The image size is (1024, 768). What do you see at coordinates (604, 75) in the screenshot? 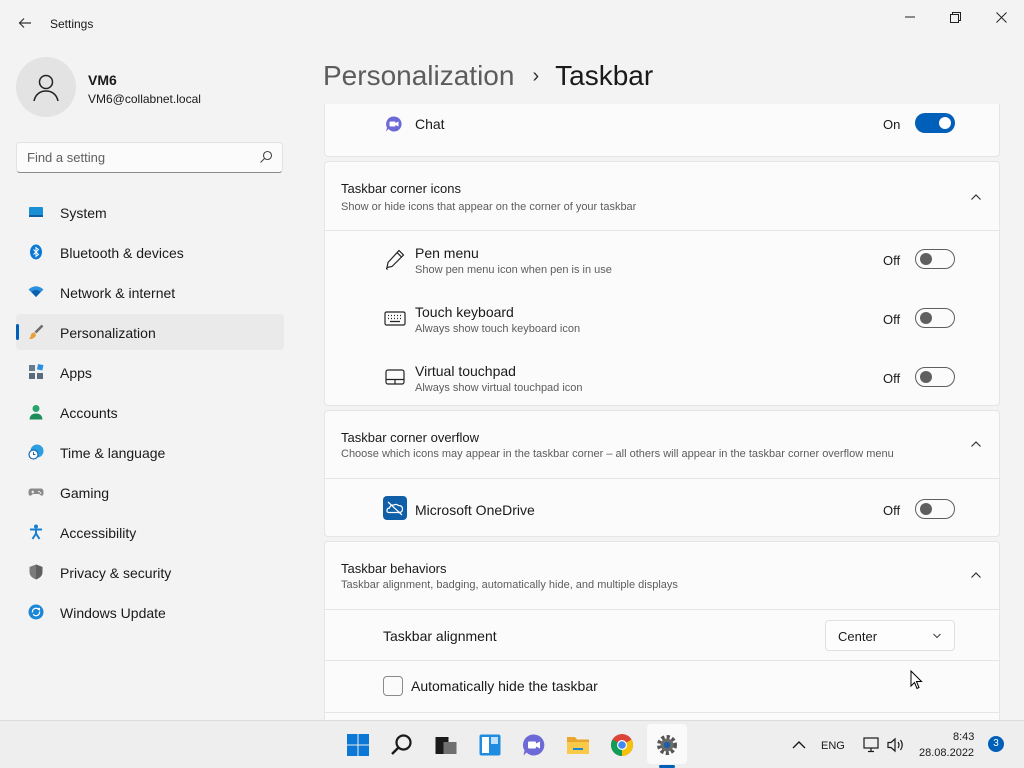
I see `page-title: Taskbar` at bounding box center [604, 75].